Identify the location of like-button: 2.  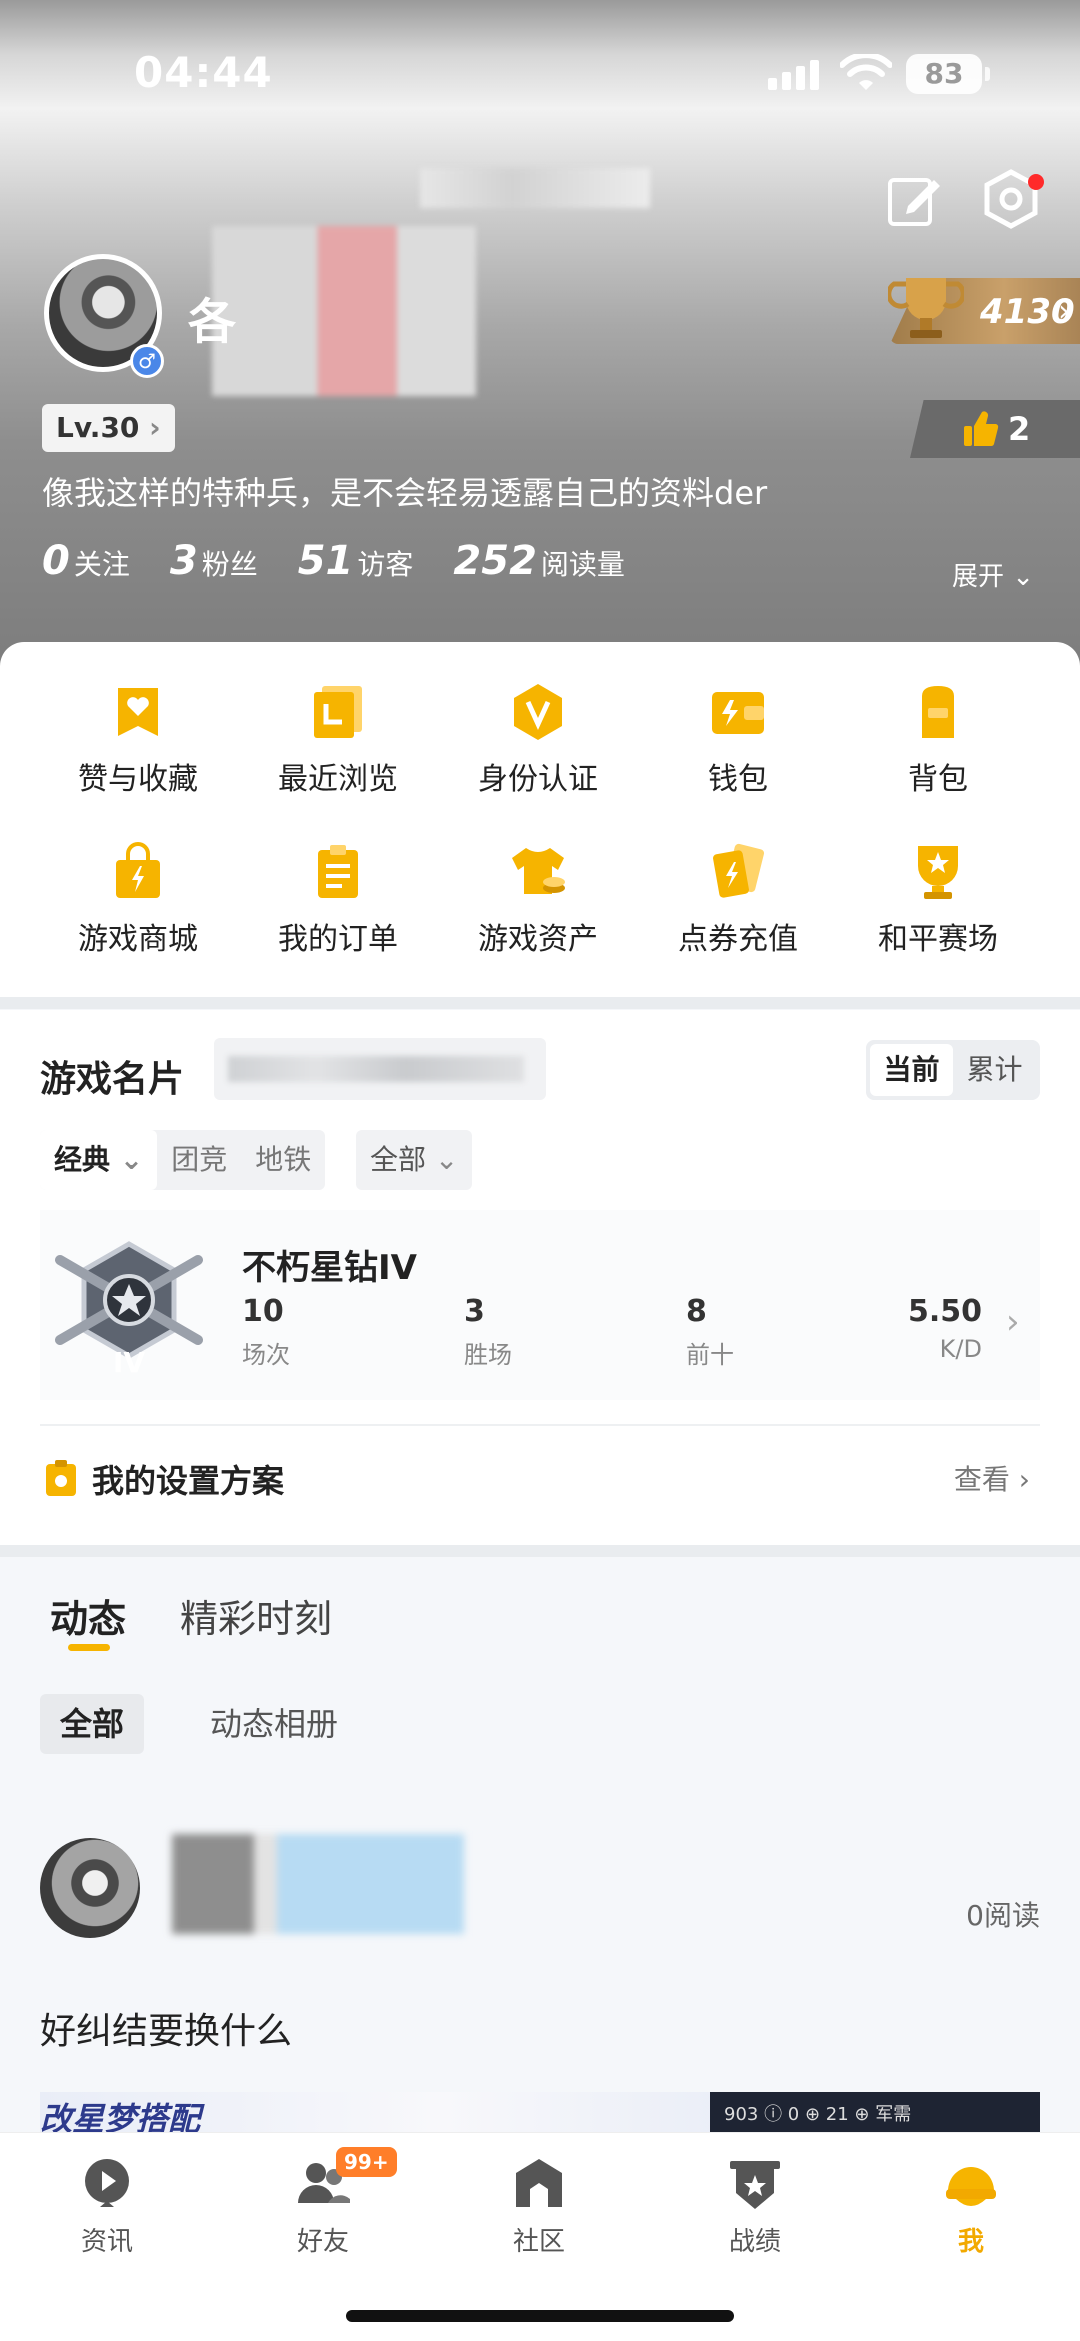
(995, 429).